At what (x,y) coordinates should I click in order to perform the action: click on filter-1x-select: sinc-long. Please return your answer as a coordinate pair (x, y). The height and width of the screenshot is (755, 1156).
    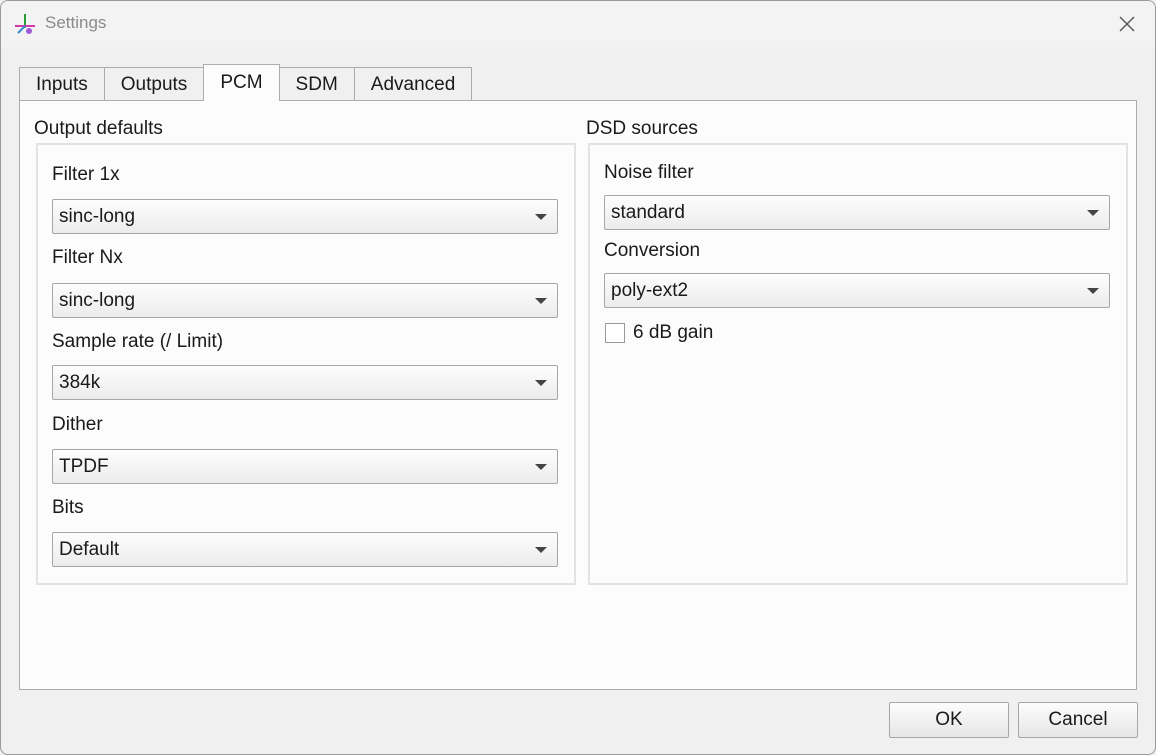
    Looking at the image, I should click on (305, 216).